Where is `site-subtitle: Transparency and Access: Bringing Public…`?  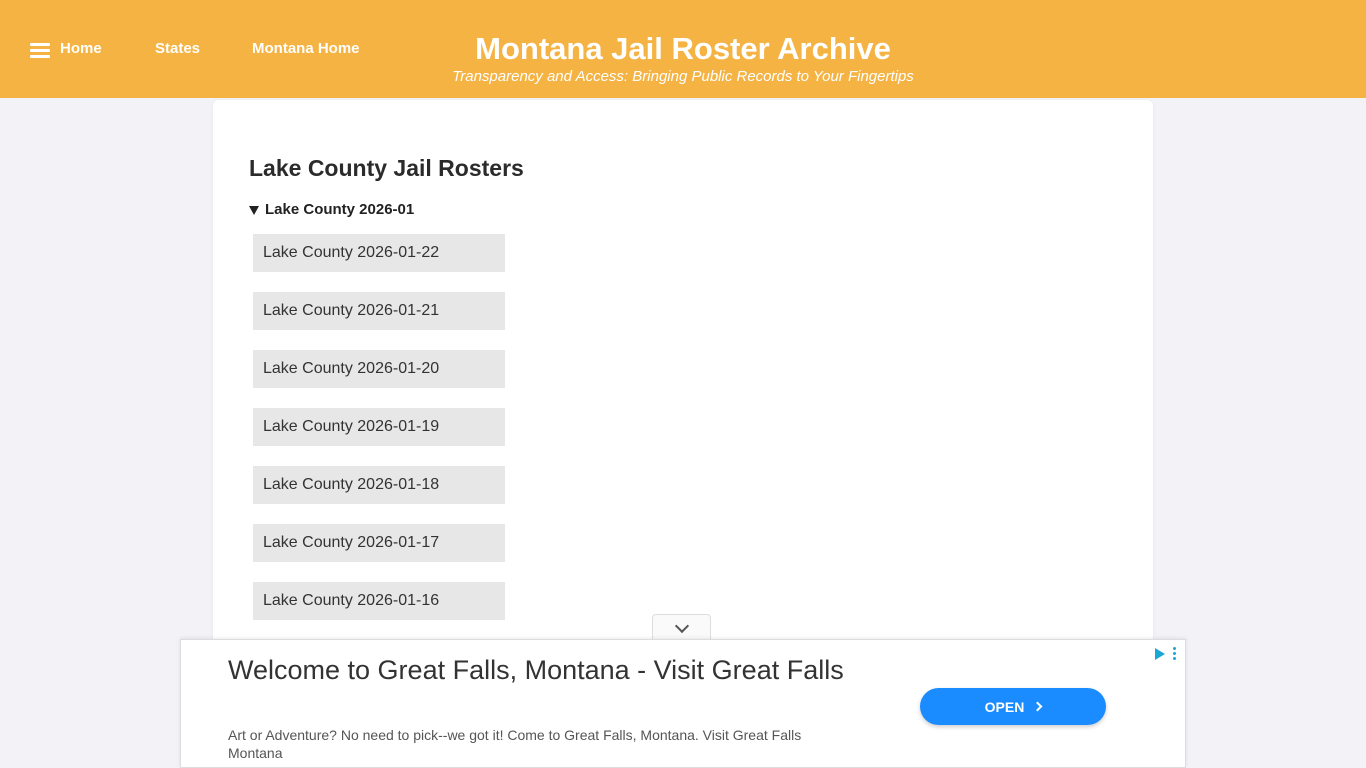 site-subtitle: Transparency and Access: Bringing Public… is located at coordinates (683, 76).